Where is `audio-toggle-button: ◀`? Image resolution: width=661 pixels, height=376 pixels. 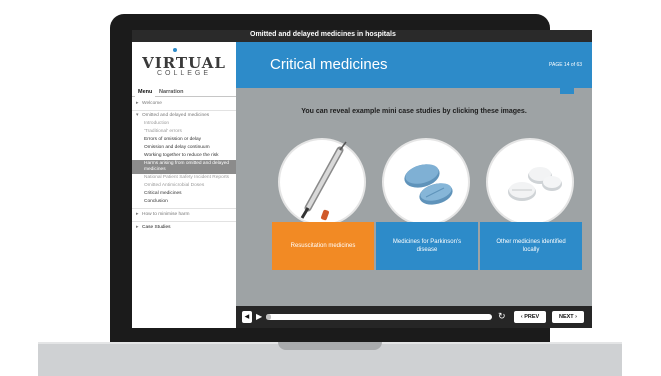 audio-toggle-button: ◀ is located at coordinates (247, 317).